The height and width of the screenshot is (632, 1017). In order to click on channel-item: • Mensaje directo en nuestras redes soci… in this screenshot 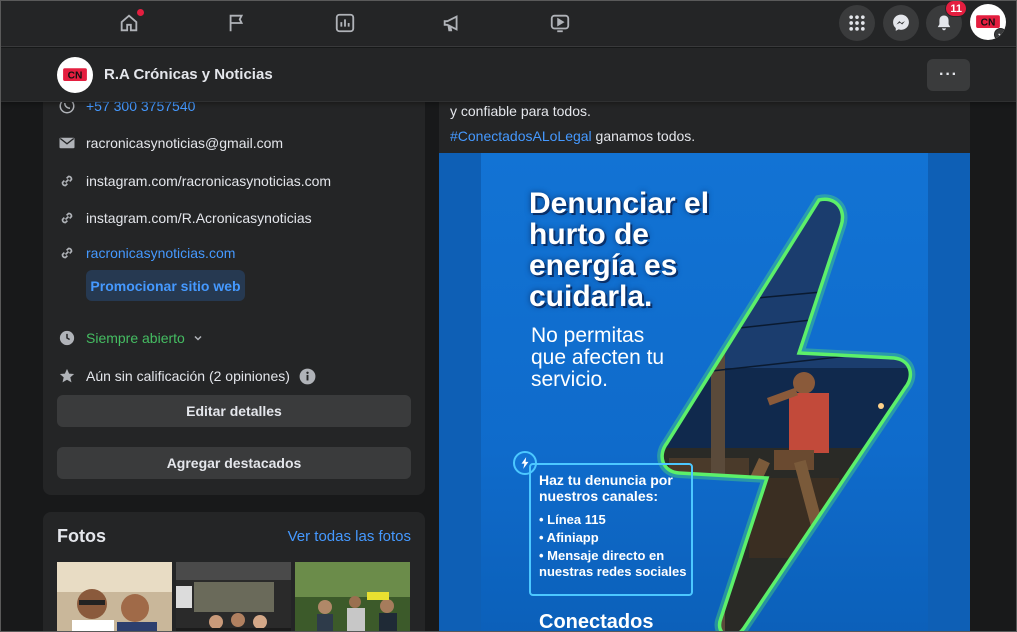, I will do `click(613, 563)`.